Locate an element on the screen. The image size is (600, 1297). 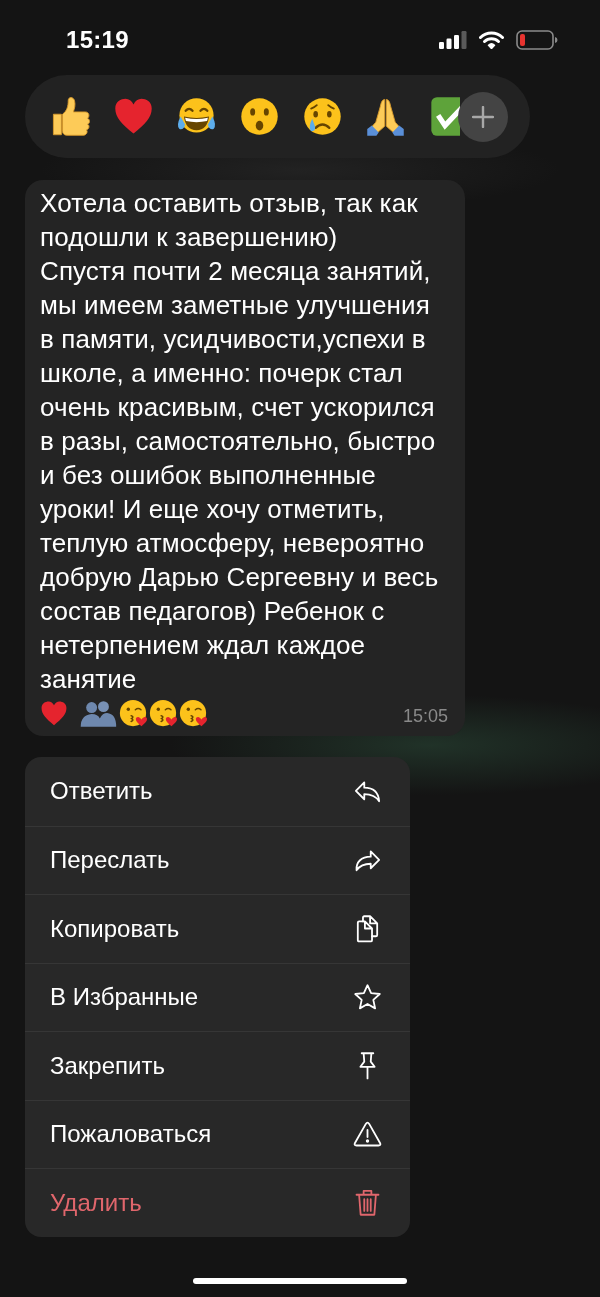
add-reaction-button is located at coordinates (483, 116).